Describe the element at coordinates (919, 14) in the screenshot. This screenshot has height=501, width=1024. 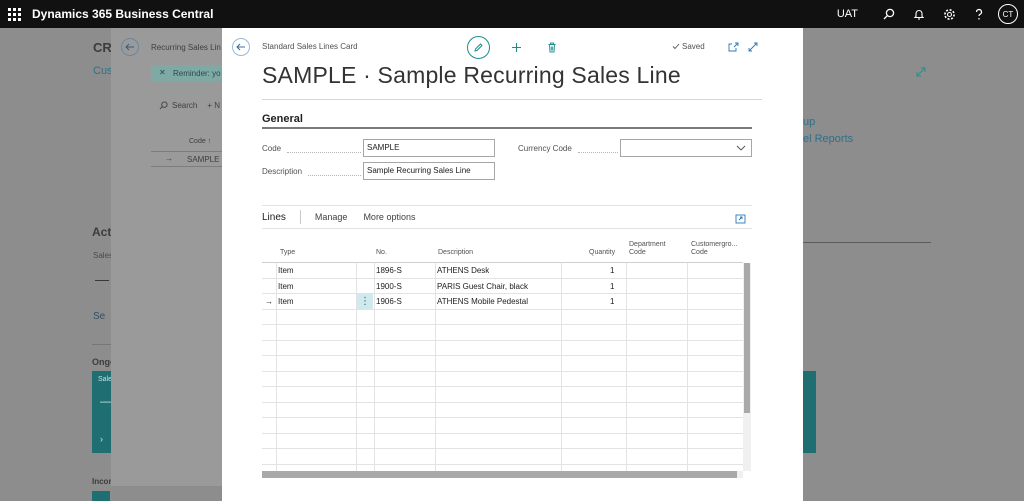
I see `bell-icon` at that location.